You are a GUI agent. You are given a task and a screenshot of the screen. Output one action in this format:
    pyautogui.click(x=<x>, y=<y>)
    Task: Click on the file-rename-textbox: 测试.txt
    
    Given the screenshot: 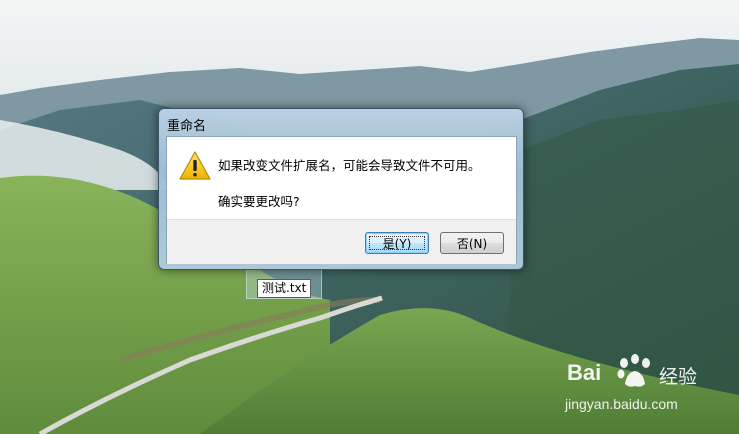 What is the action you would take?
    pyautogui.click(x=284, y=288)
    